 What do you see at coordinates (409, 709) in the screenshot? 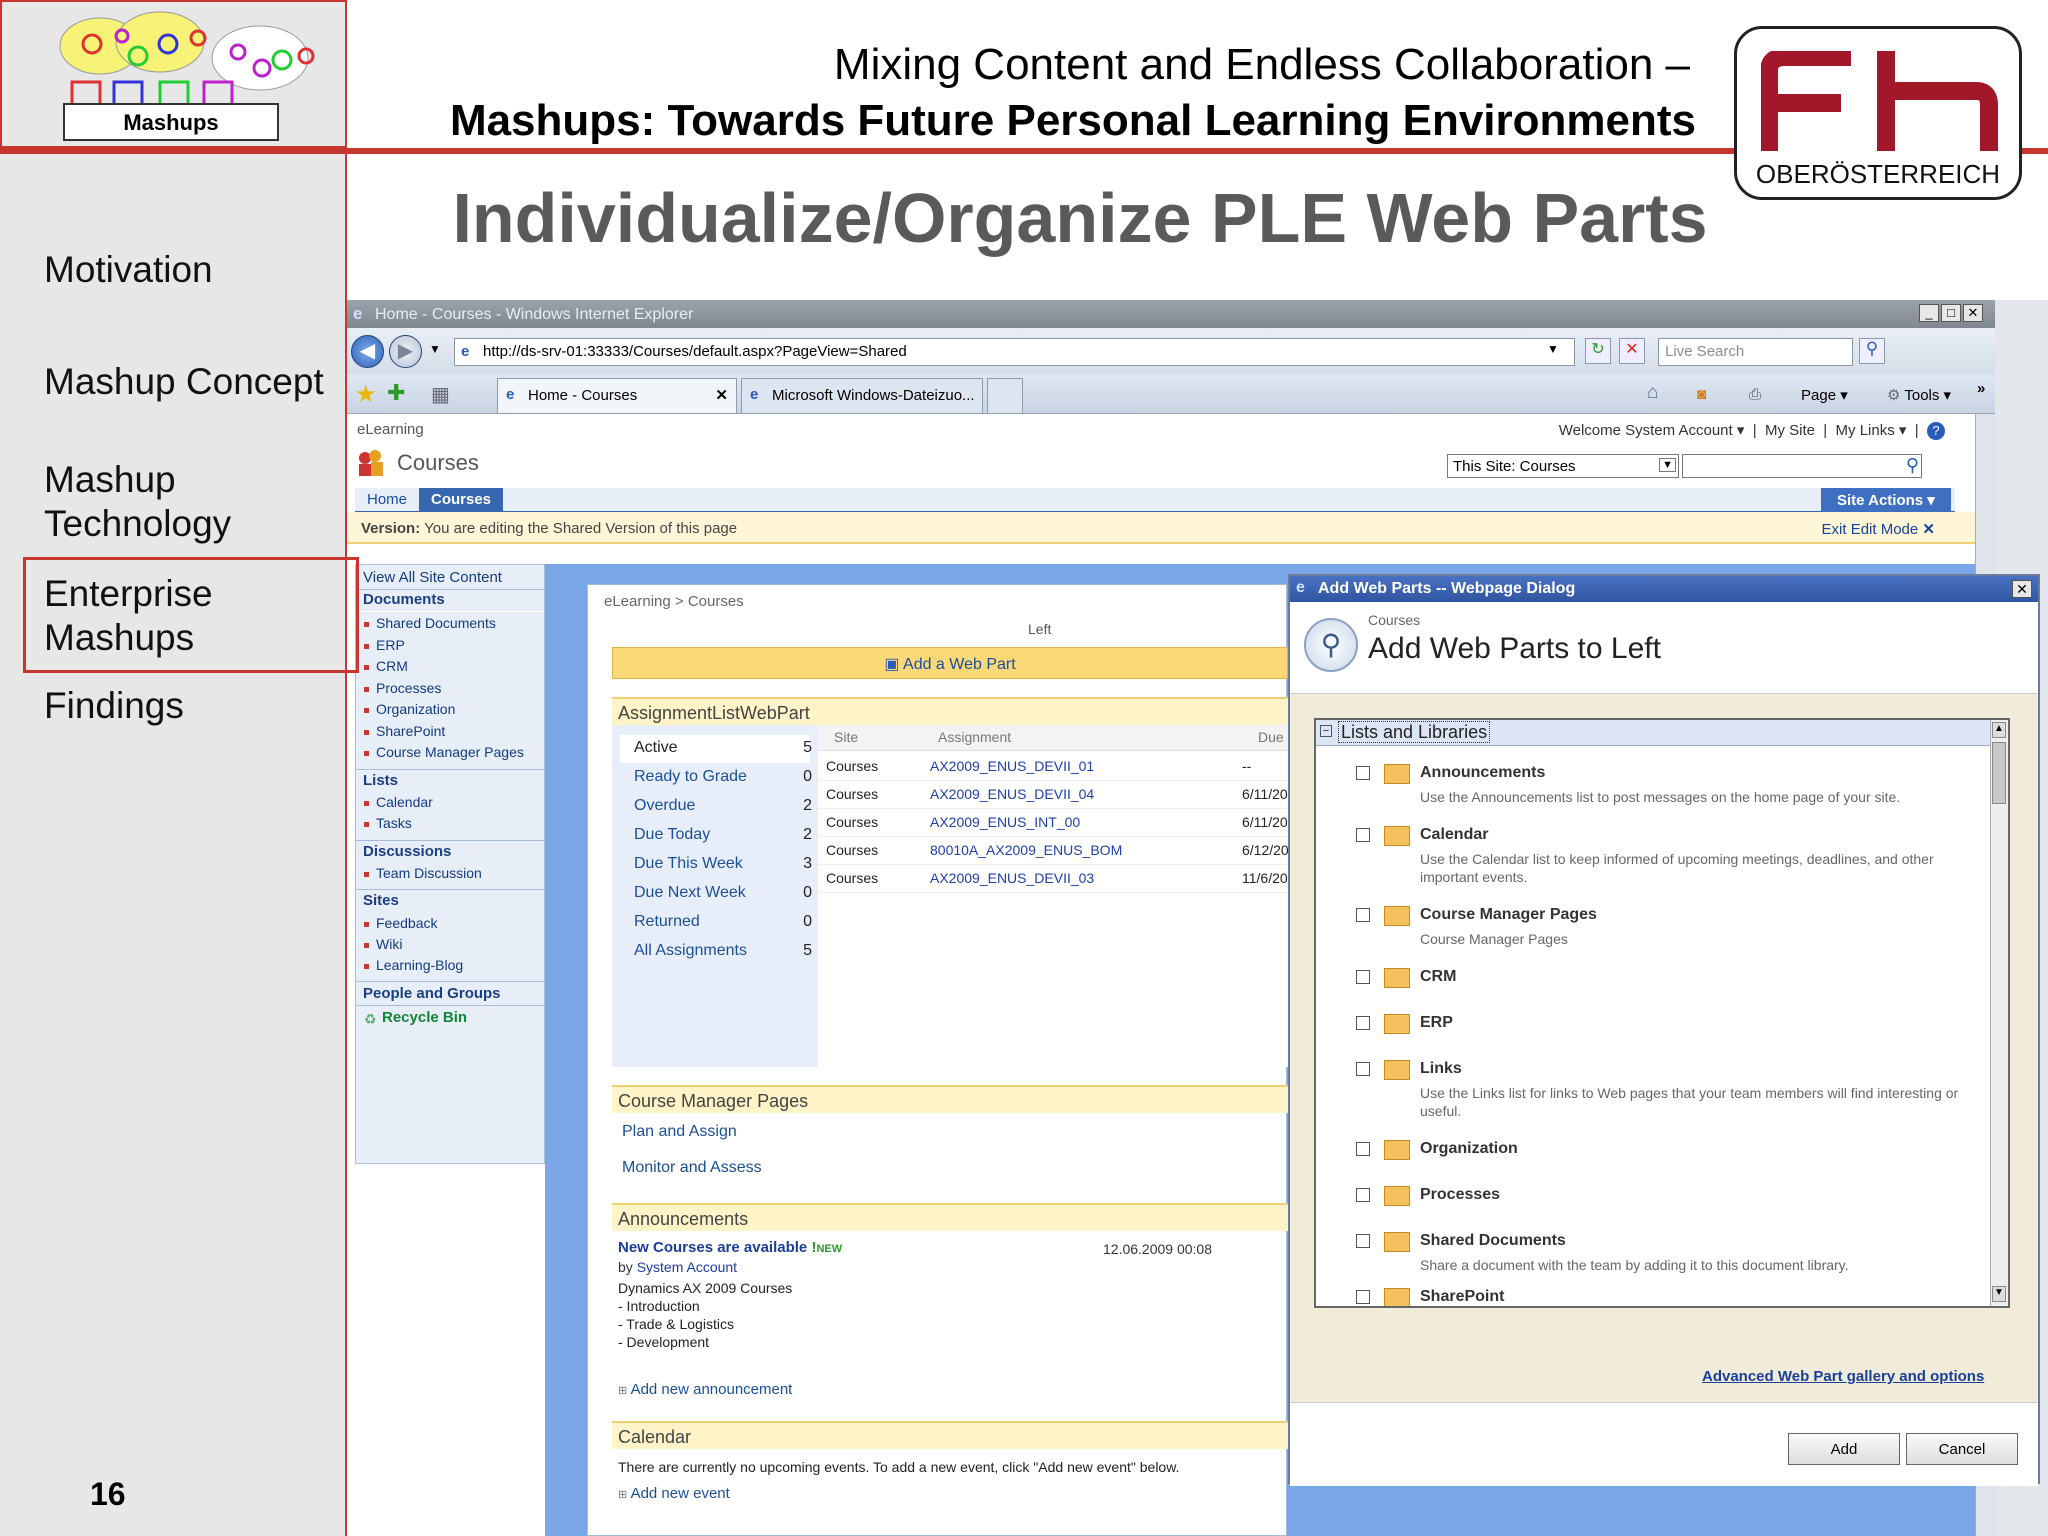
I see `ql-item-organization: Organization` at bounding box center [409, 709].